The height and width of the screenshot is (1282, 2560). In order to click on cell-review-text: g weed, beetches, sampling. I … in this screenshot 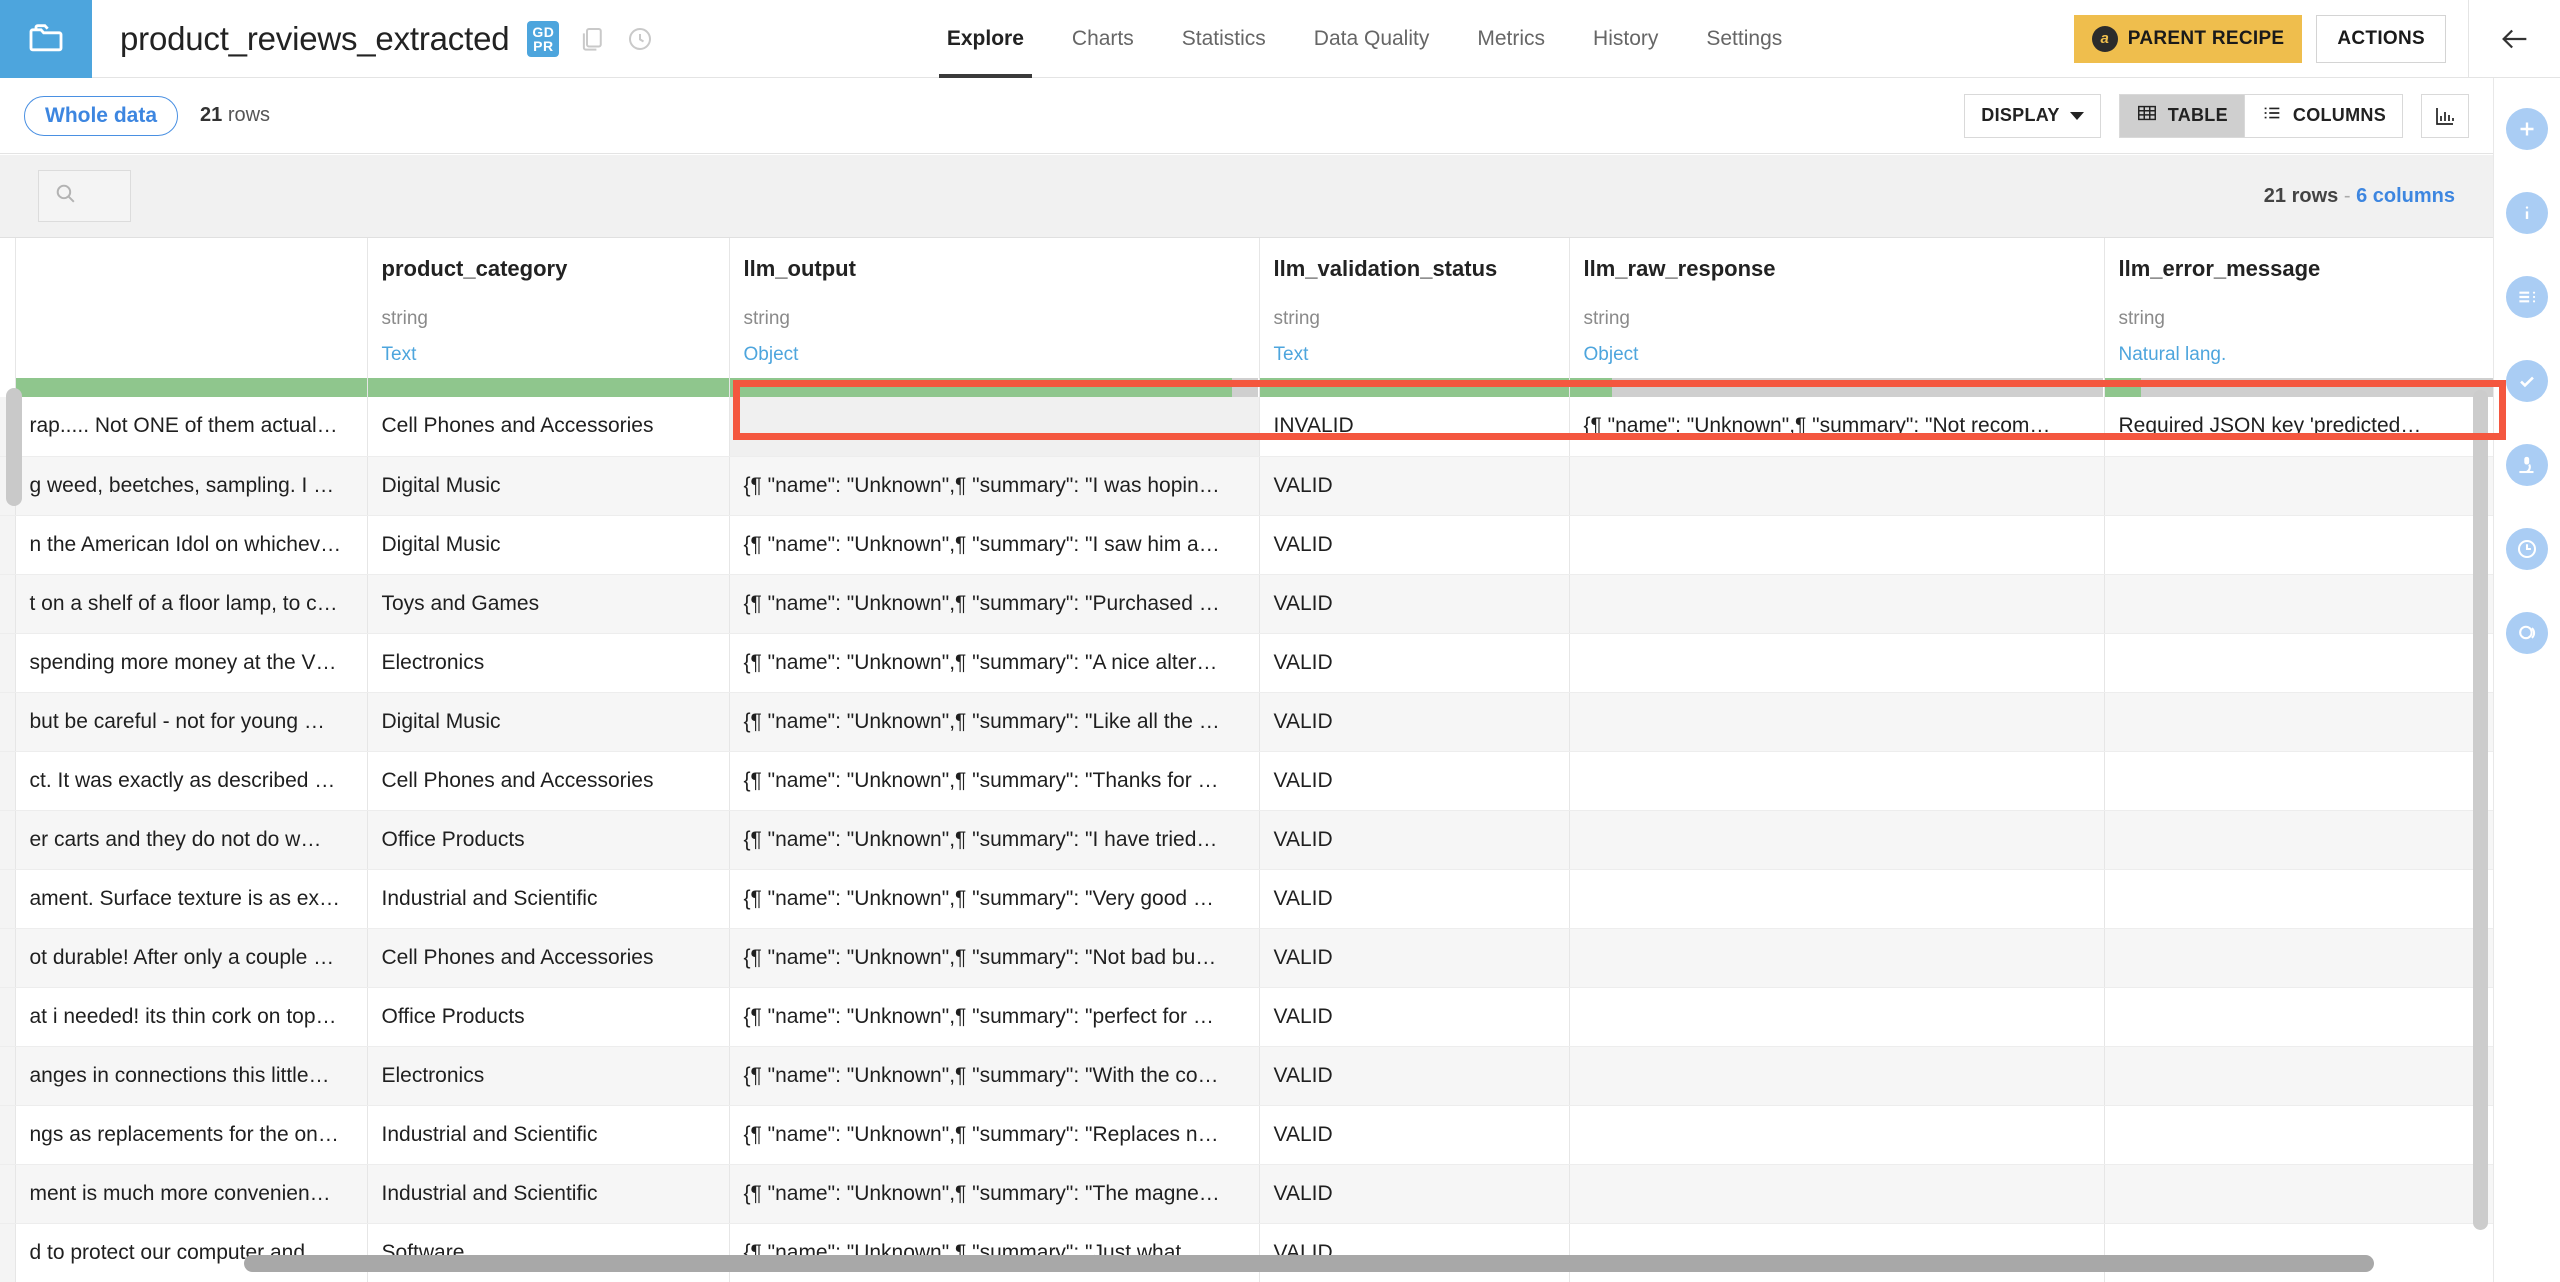, I will do `click(191, 486)`.